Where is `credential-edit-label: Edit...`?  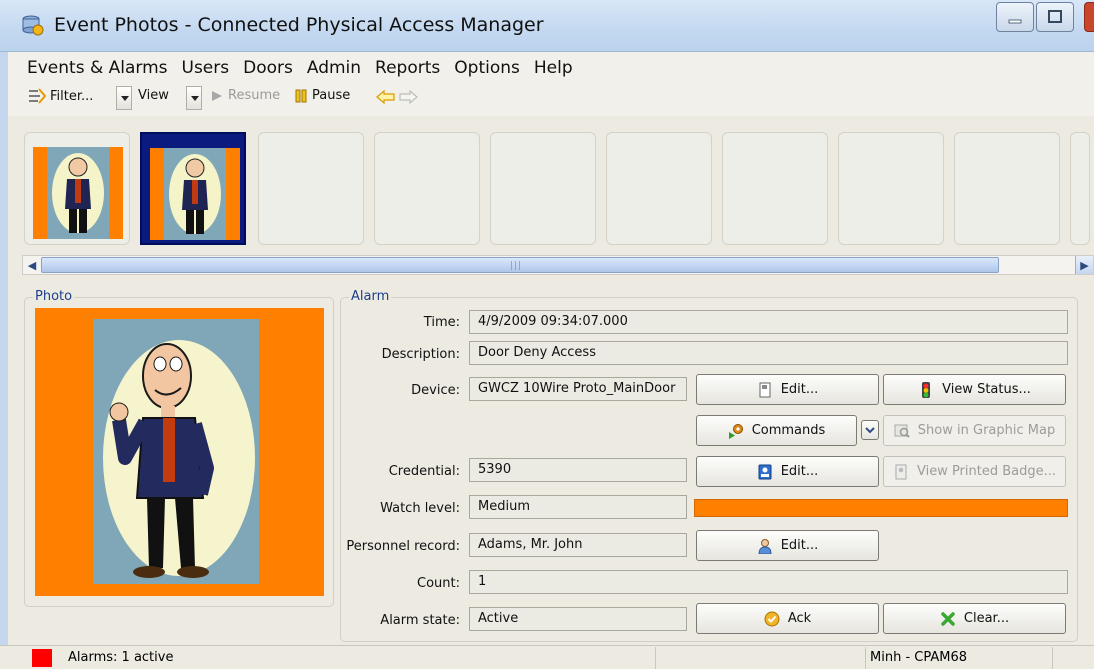 credential-edit-label: Edit... is located at coordinates (799, 471).